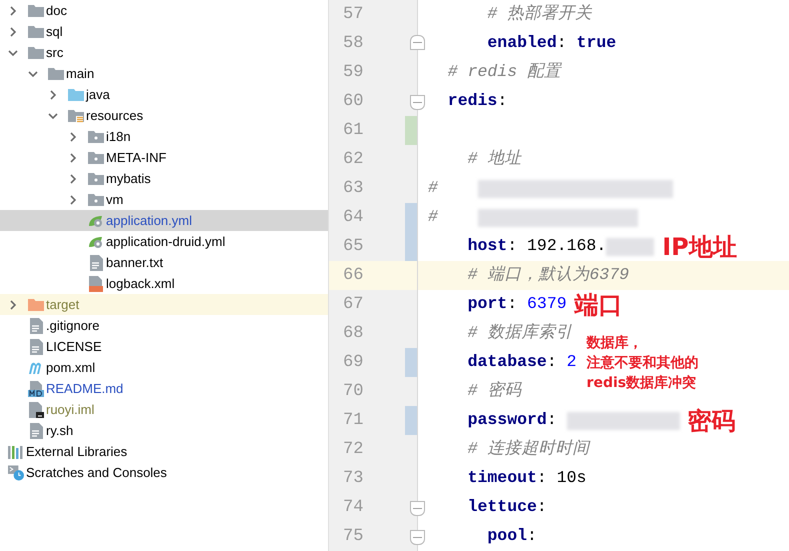 The width and height of the screenshot is (789, 551). What do you see at coordinates (164, 94) in the screenshot?
I see `tree-item: java` at bounding box center [164, 94].